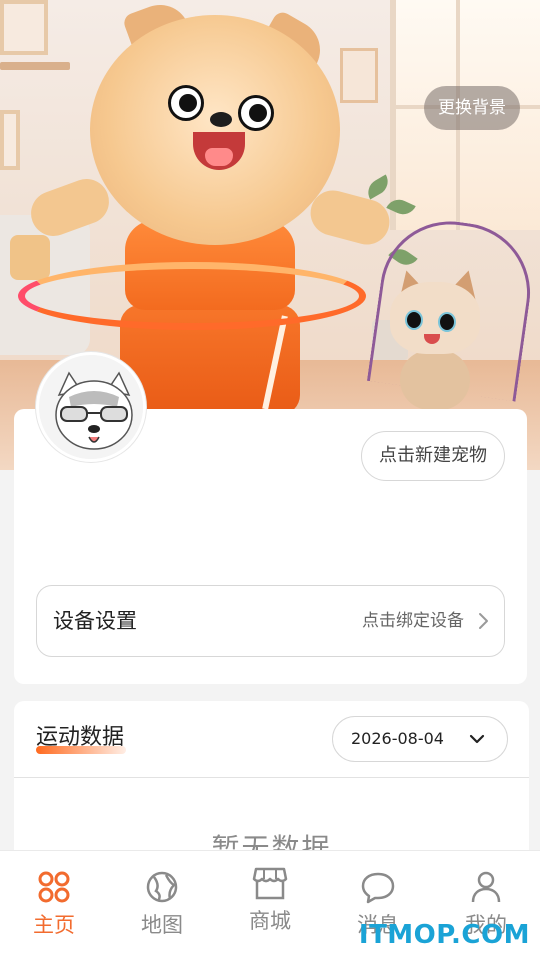  I want to click on tab-map: 地图, so click(162, 904).